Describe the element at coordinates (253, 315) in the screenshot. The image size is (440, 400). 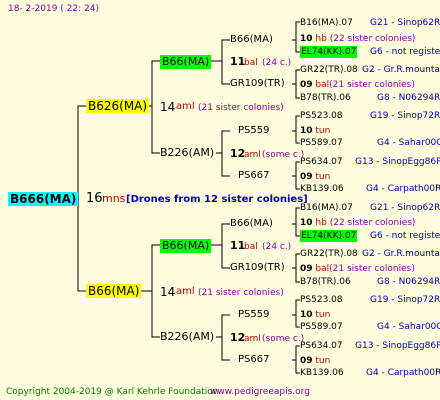
I see `gen3-queen-7: PS559` at that location.